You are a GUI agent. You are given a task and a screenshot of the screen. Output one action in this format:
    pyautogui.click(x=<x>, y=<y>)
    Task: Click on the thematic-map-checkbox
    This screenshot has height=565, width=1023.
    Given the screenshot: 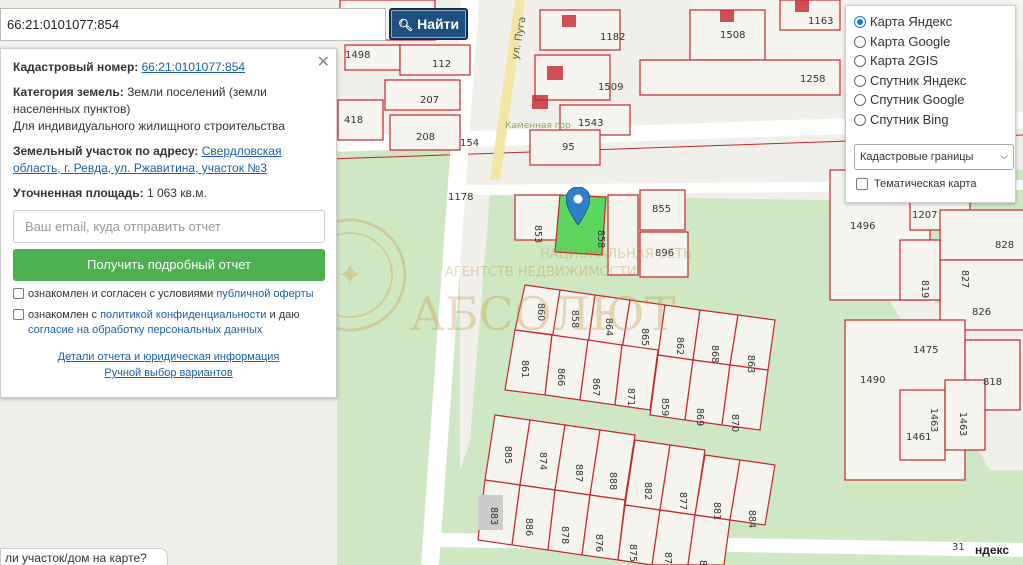 What is the action you would take?
    pyautogui.click(x=862, y=183)
    